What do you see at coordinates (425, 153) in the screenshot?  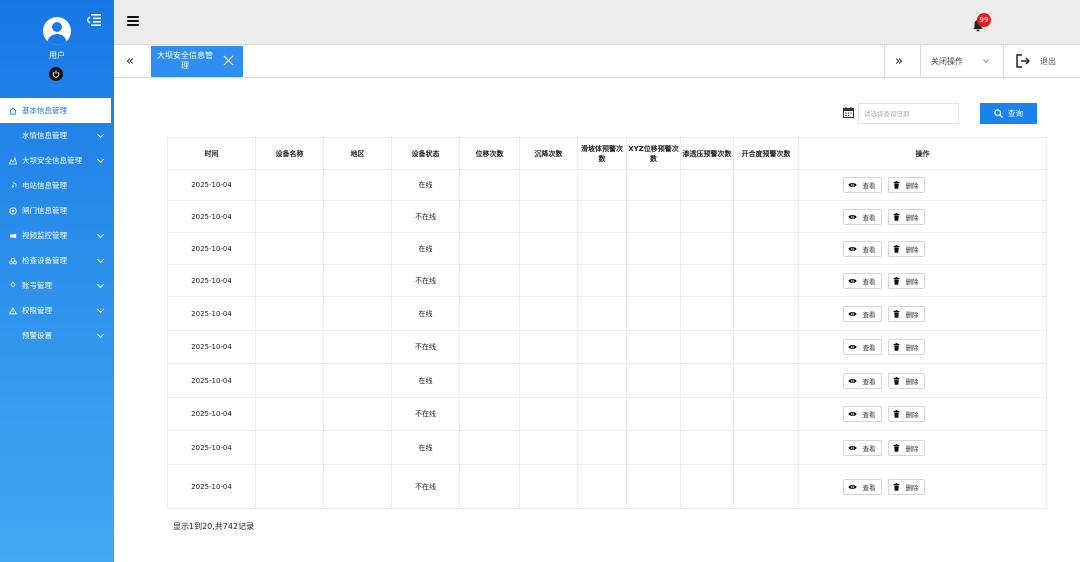 I see `column-header: 设备状态` at bounding box center [425, 153].